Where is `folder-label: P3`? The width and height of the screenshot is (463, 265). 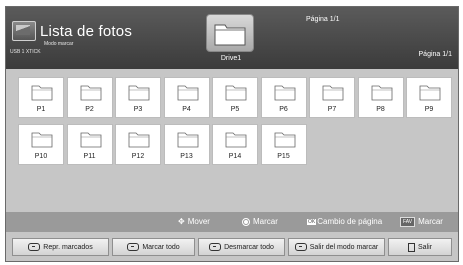 folder-label: P3 is located at coordinates (138, 109).